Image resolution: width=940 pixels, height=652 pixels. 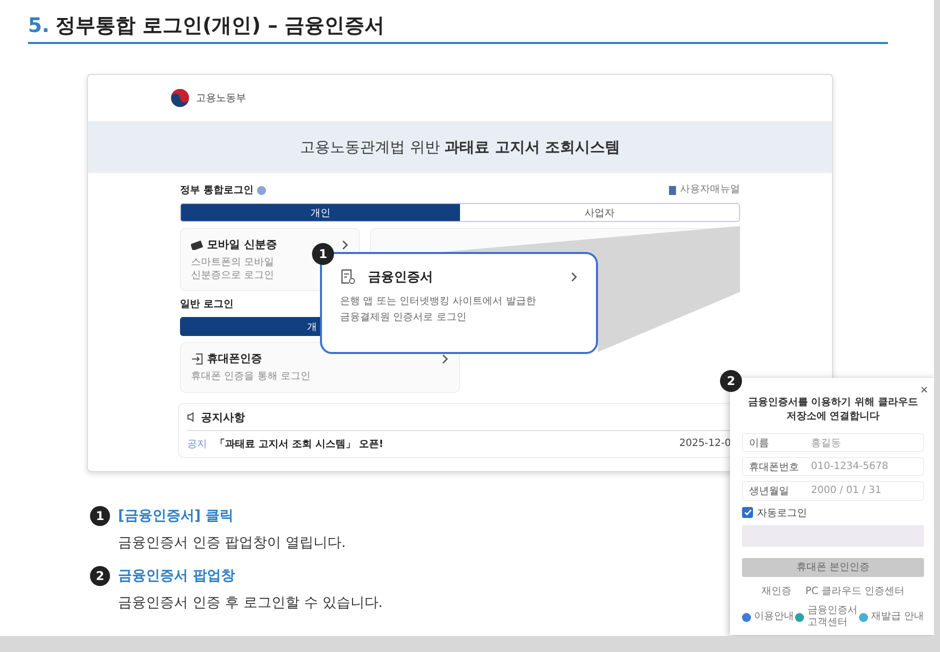 What do you see at coordinates (400, 277) in the screenshot?
I see `callout-title: 금융인증서` at bounding box center [400, 277].